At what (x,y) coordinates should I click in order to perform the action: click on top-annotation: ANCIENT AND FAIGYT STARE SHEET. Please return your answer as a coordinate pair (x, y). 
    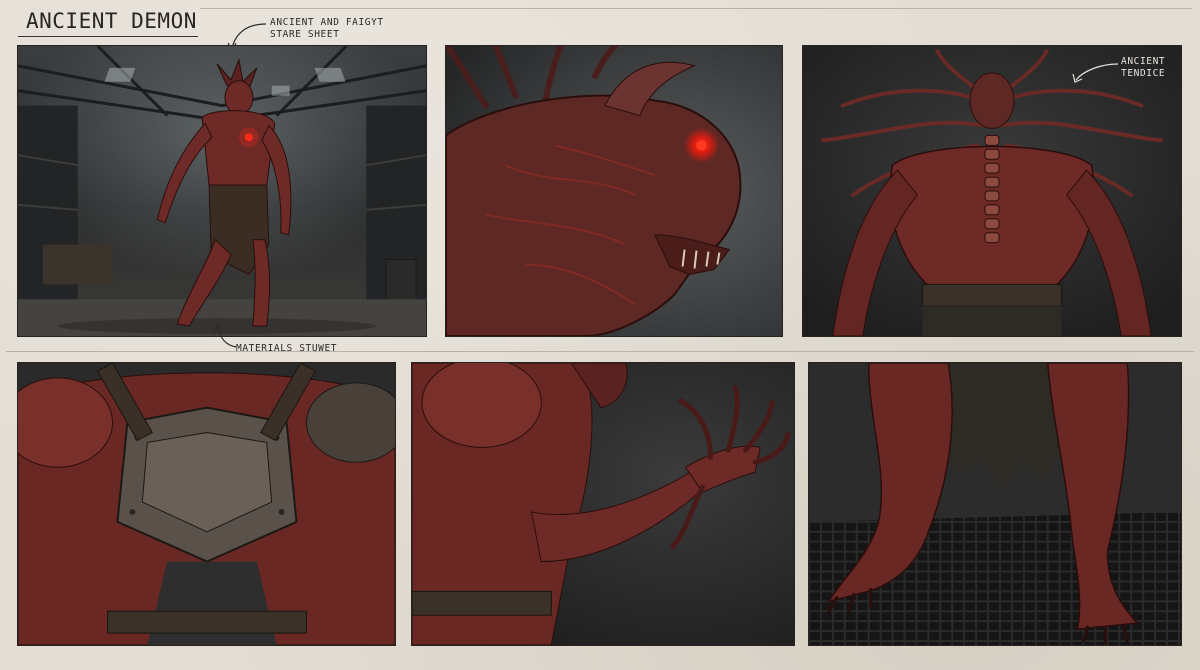
    Looking at the image, I should click on (327, 29).